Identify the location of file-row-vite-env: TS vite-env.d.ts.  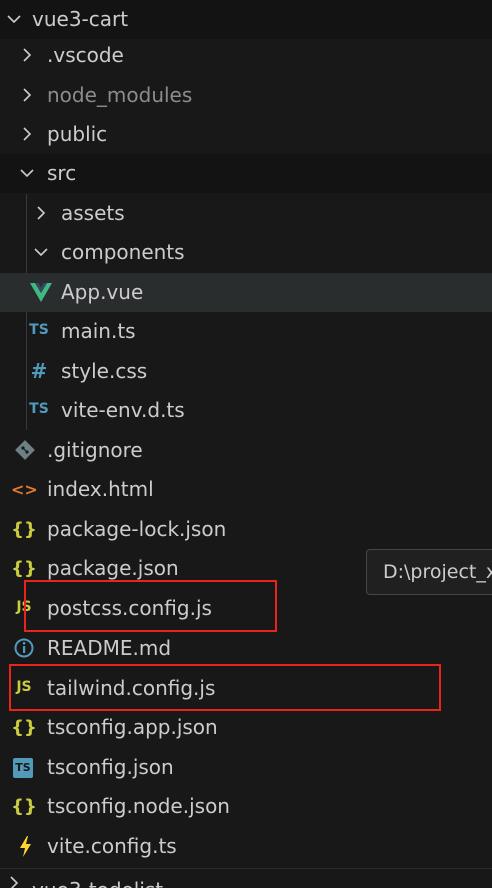
(246, 410).